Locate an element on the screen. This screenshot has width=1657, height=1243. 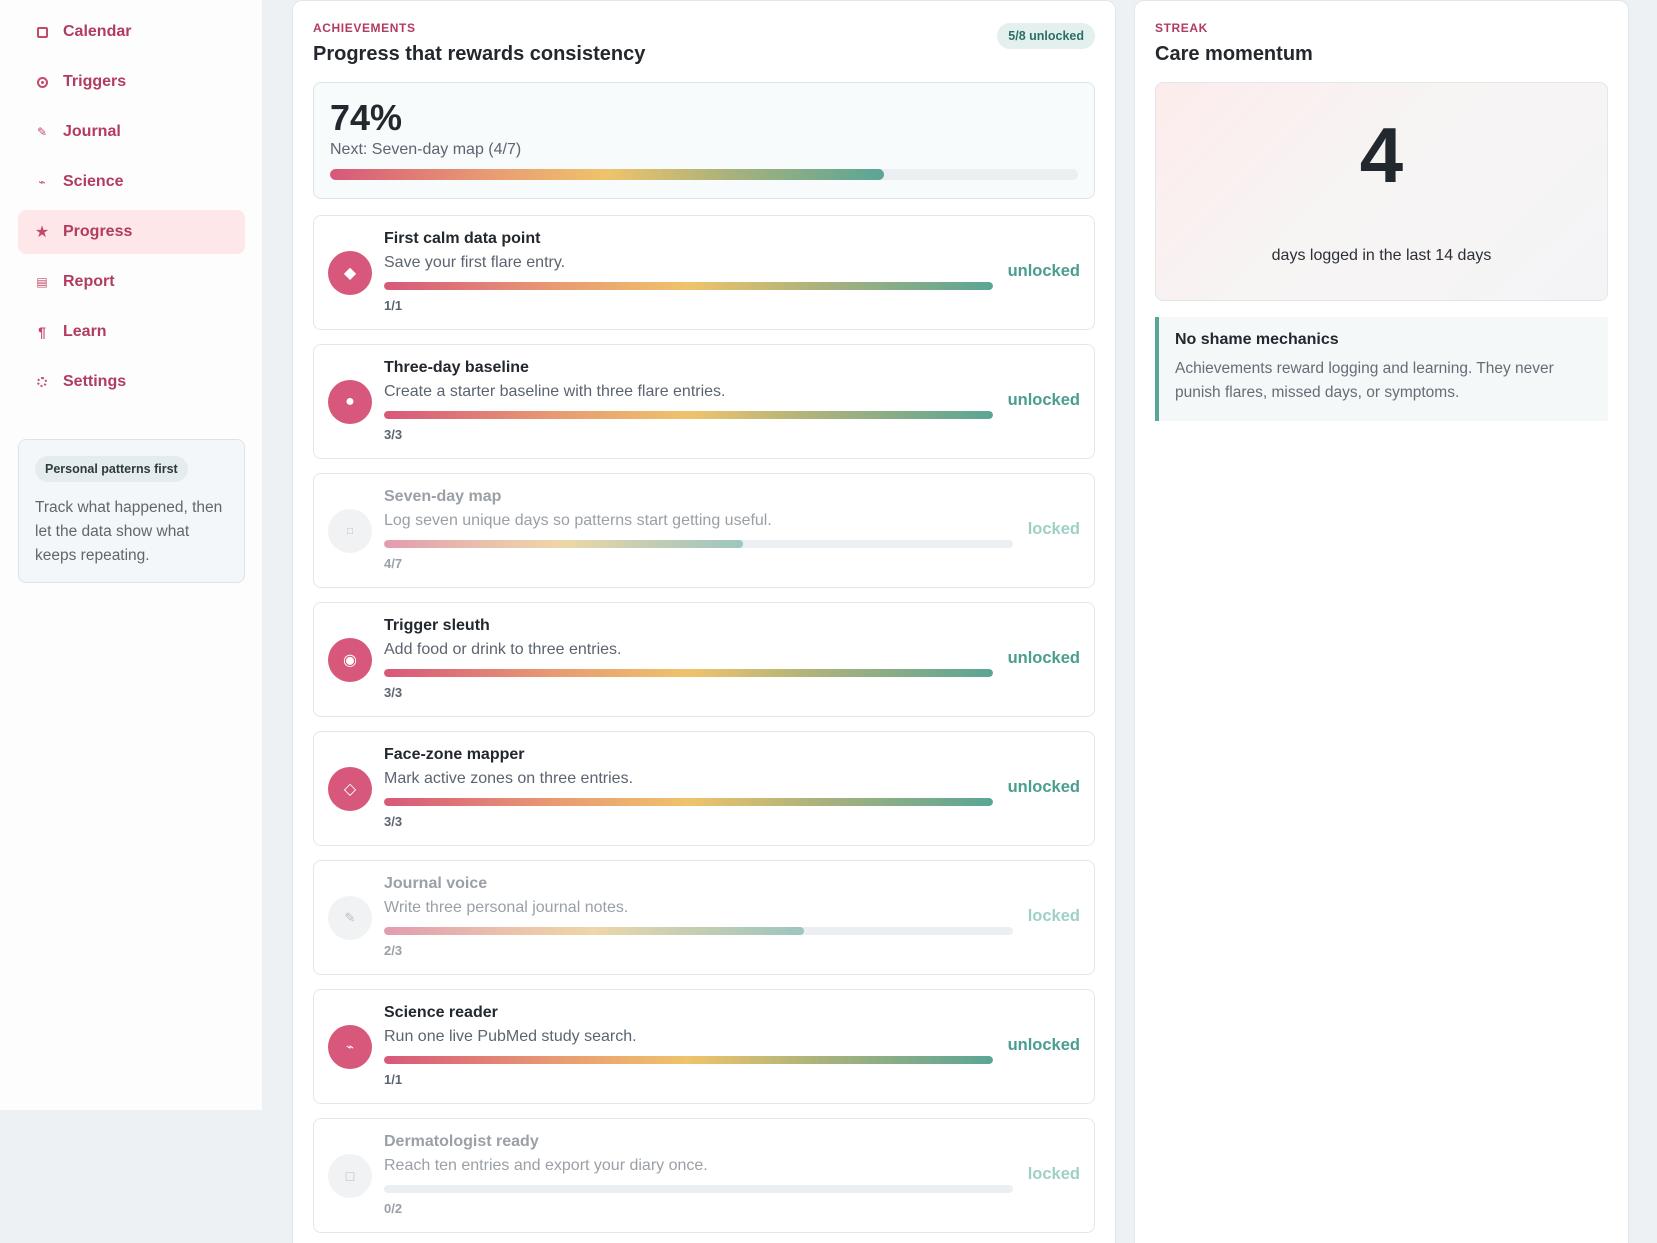
sidebar-item-progress: ★ Progress is located at coordinates (131, 232).